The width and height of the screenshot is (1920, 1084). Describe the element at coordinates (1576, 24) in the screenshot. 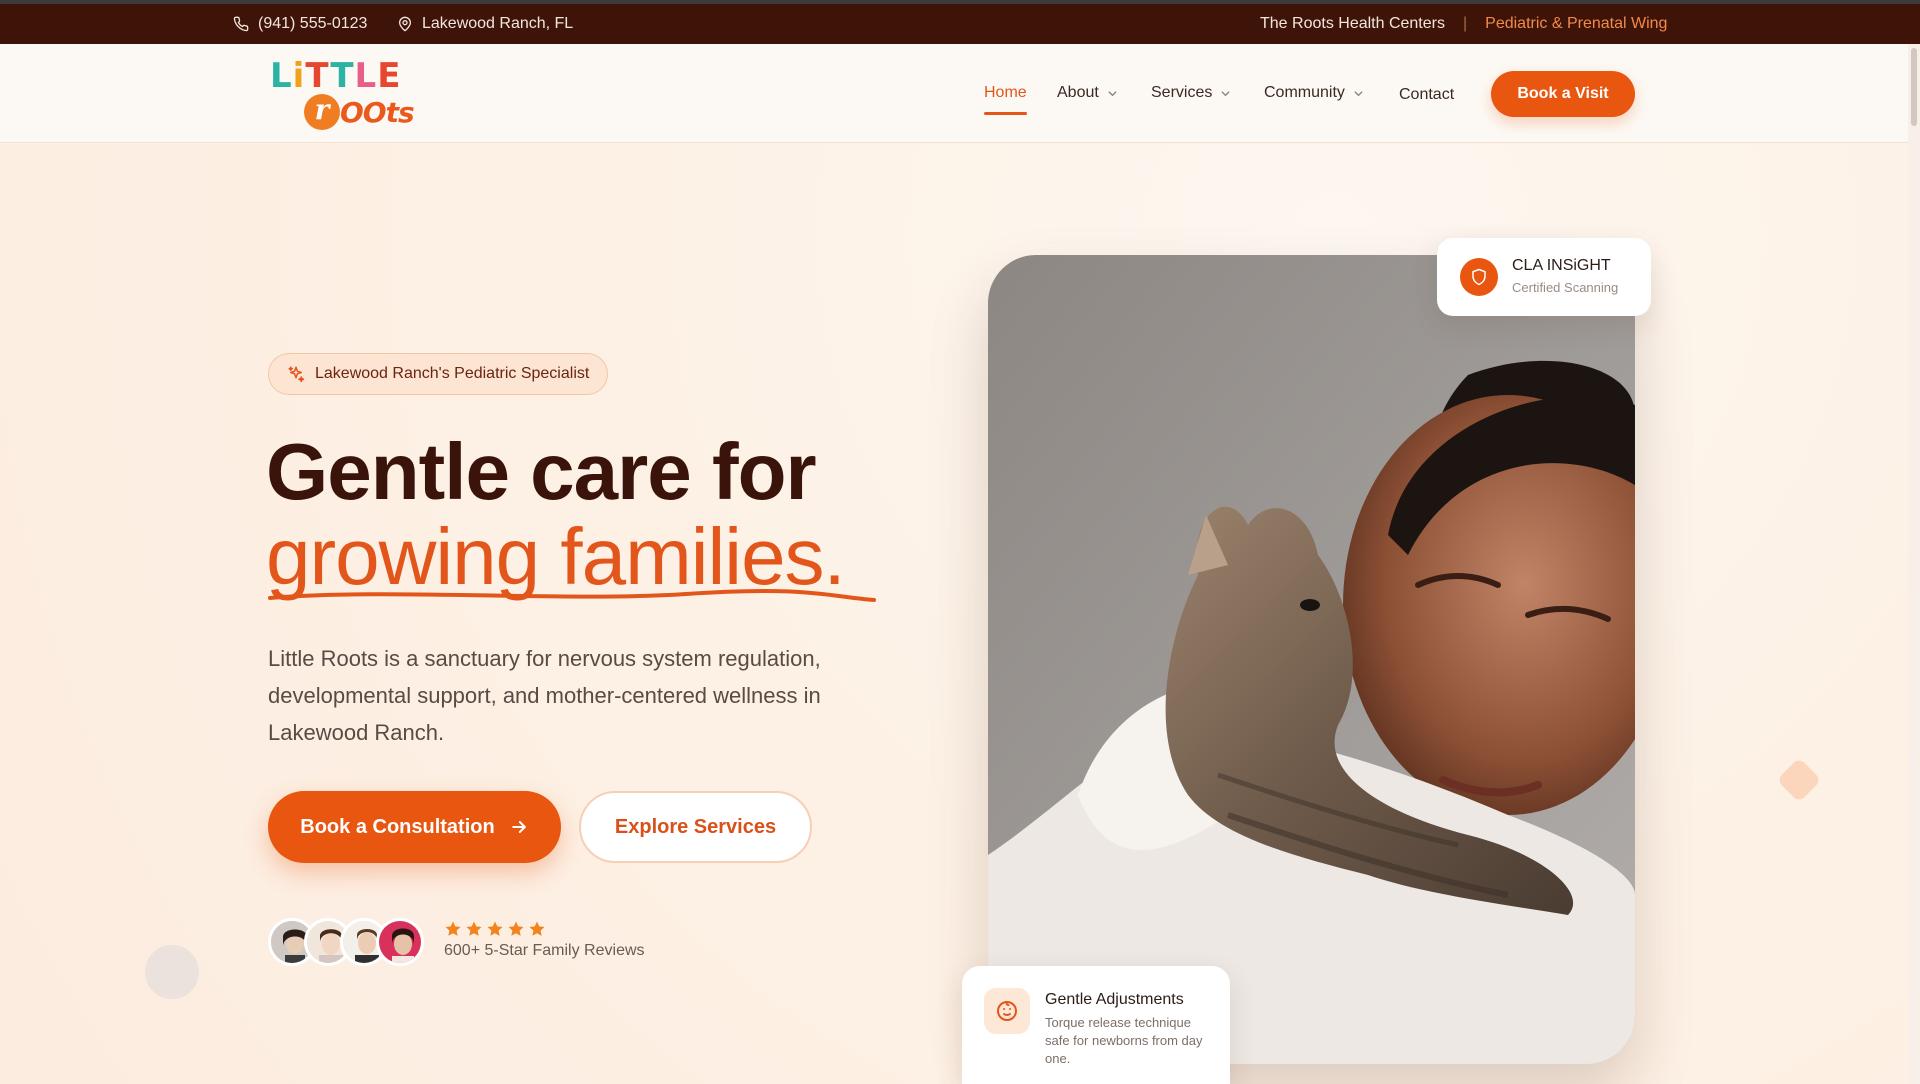

I see `wing-link: Pediatric & Prenatal Wing` at that location.